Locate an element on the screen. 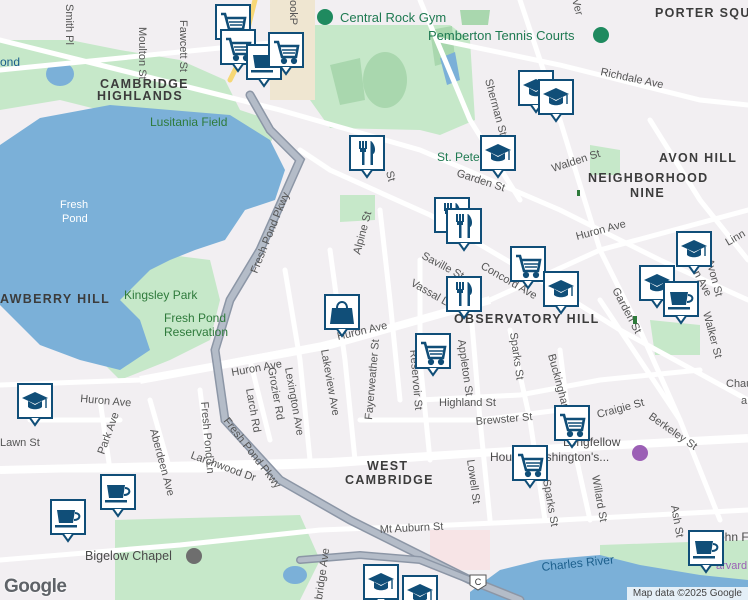 The image size is (748, 600). chau-st-label: Chau is located at coordinates (737, 384).